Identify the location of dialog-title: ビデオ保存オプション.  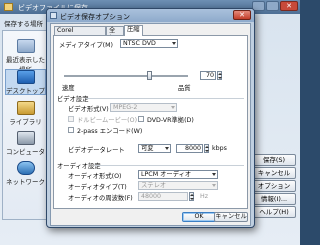
(95, 17).